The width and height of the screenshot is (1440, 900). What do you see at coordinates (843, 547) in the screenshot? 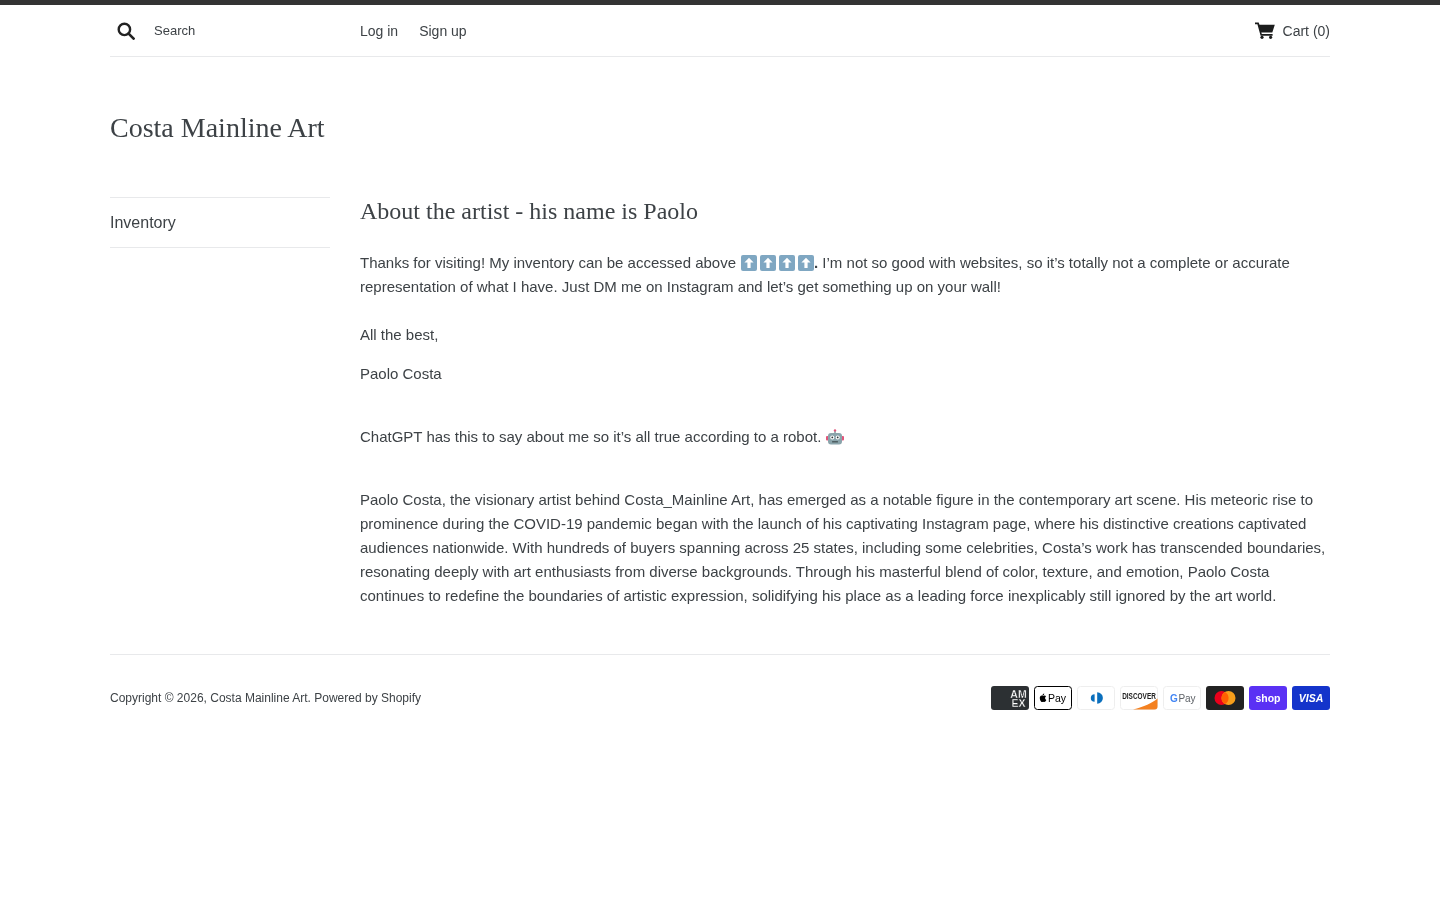
I see `paragraph-text: Paolo Costa, the visionary artist behind Costa_Mainline Art, has emerged as a notable figure in the contemporary art scene. His meteoric rise to prominence during the COVID-19 pandemic began with the launch of his captivating Instagram page, where his distinctive creations captivated audiences nationwide. With hundreds of buyers spanning across 25 states, including some celebrities, Costa’s work has transcended boundaries, resonating deeply with art enthusiasts from diverse backgrounds. Through his masterful blend of color, texture, and emotion, Paolo Costa continues to redefine the boundaries of artistic expression, solidifying his place as a leading force inexplicably still ignored by the art world.` at bounding box center [843, 547].